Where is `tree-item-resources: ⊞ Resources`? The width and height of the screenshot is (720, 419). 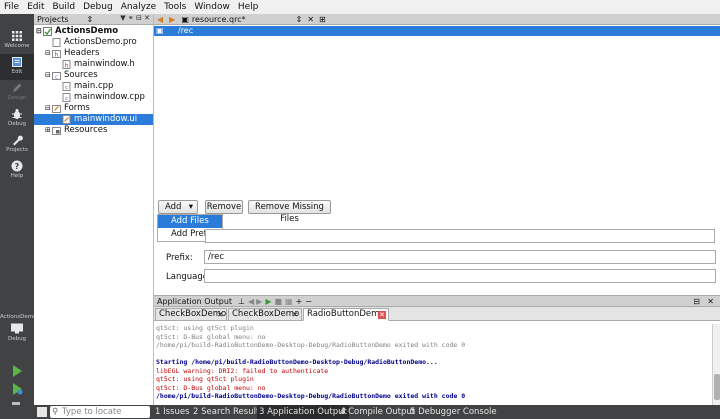
tree-item-resources: ⊞ Resources is located at coordinates (76, 130).